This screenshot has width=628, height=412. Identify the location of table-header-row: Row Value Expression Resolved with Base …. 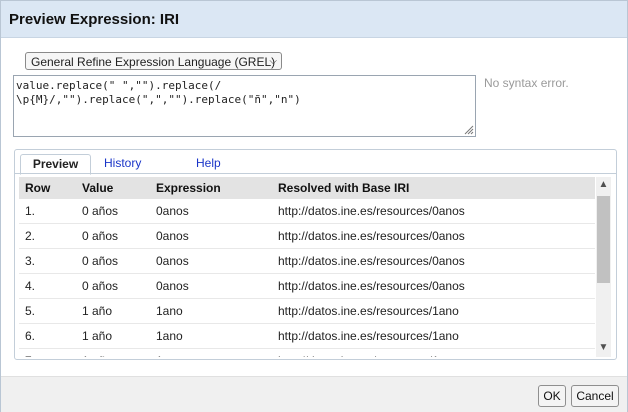
(307, 188).